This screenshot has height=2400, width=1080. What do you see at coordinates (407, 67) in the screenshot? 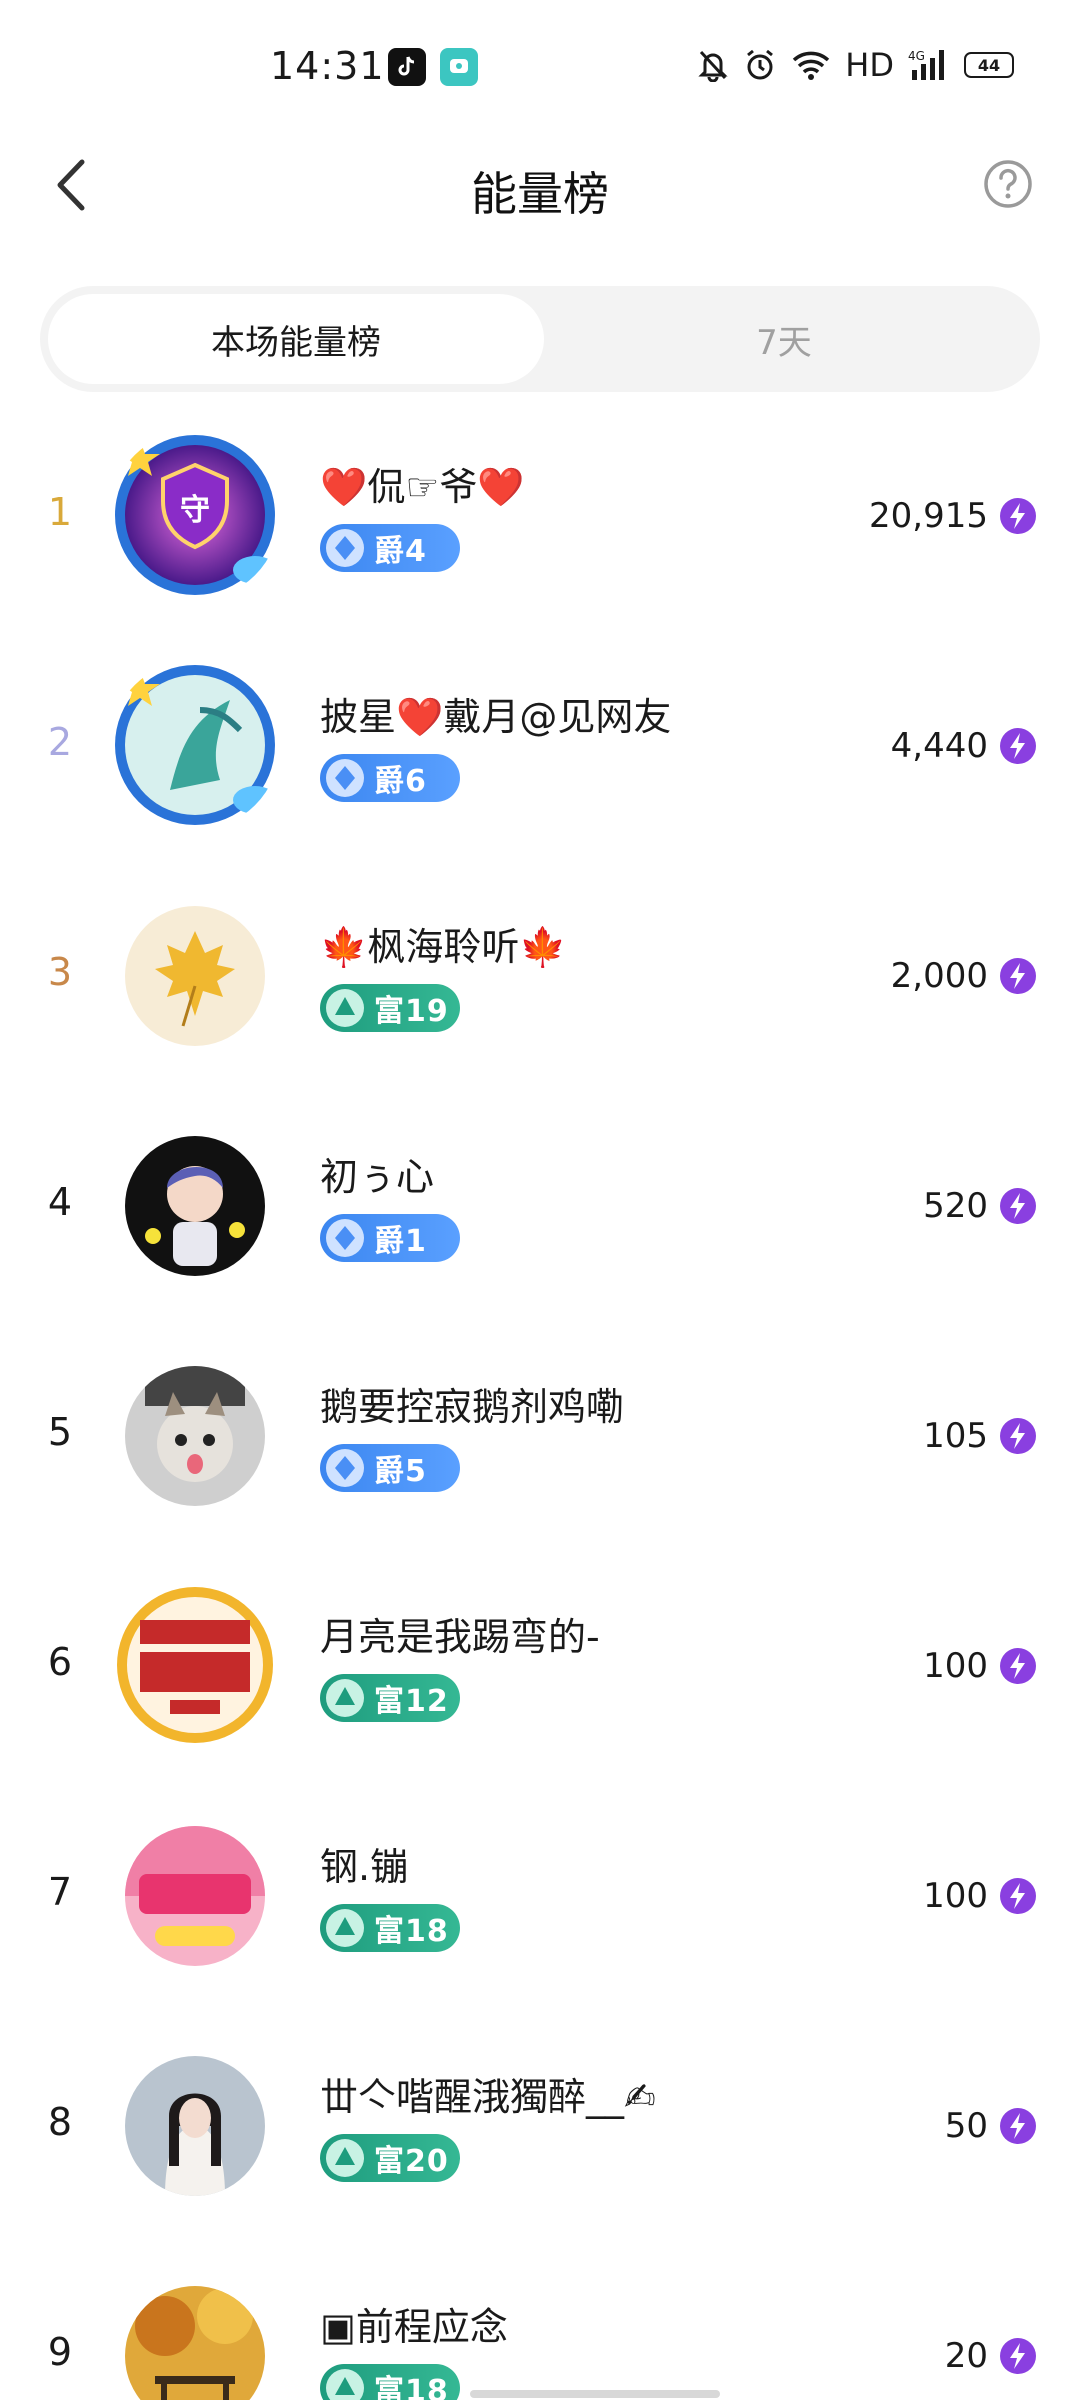
I see `tiktok-icon` at bounding box center [407, 67].